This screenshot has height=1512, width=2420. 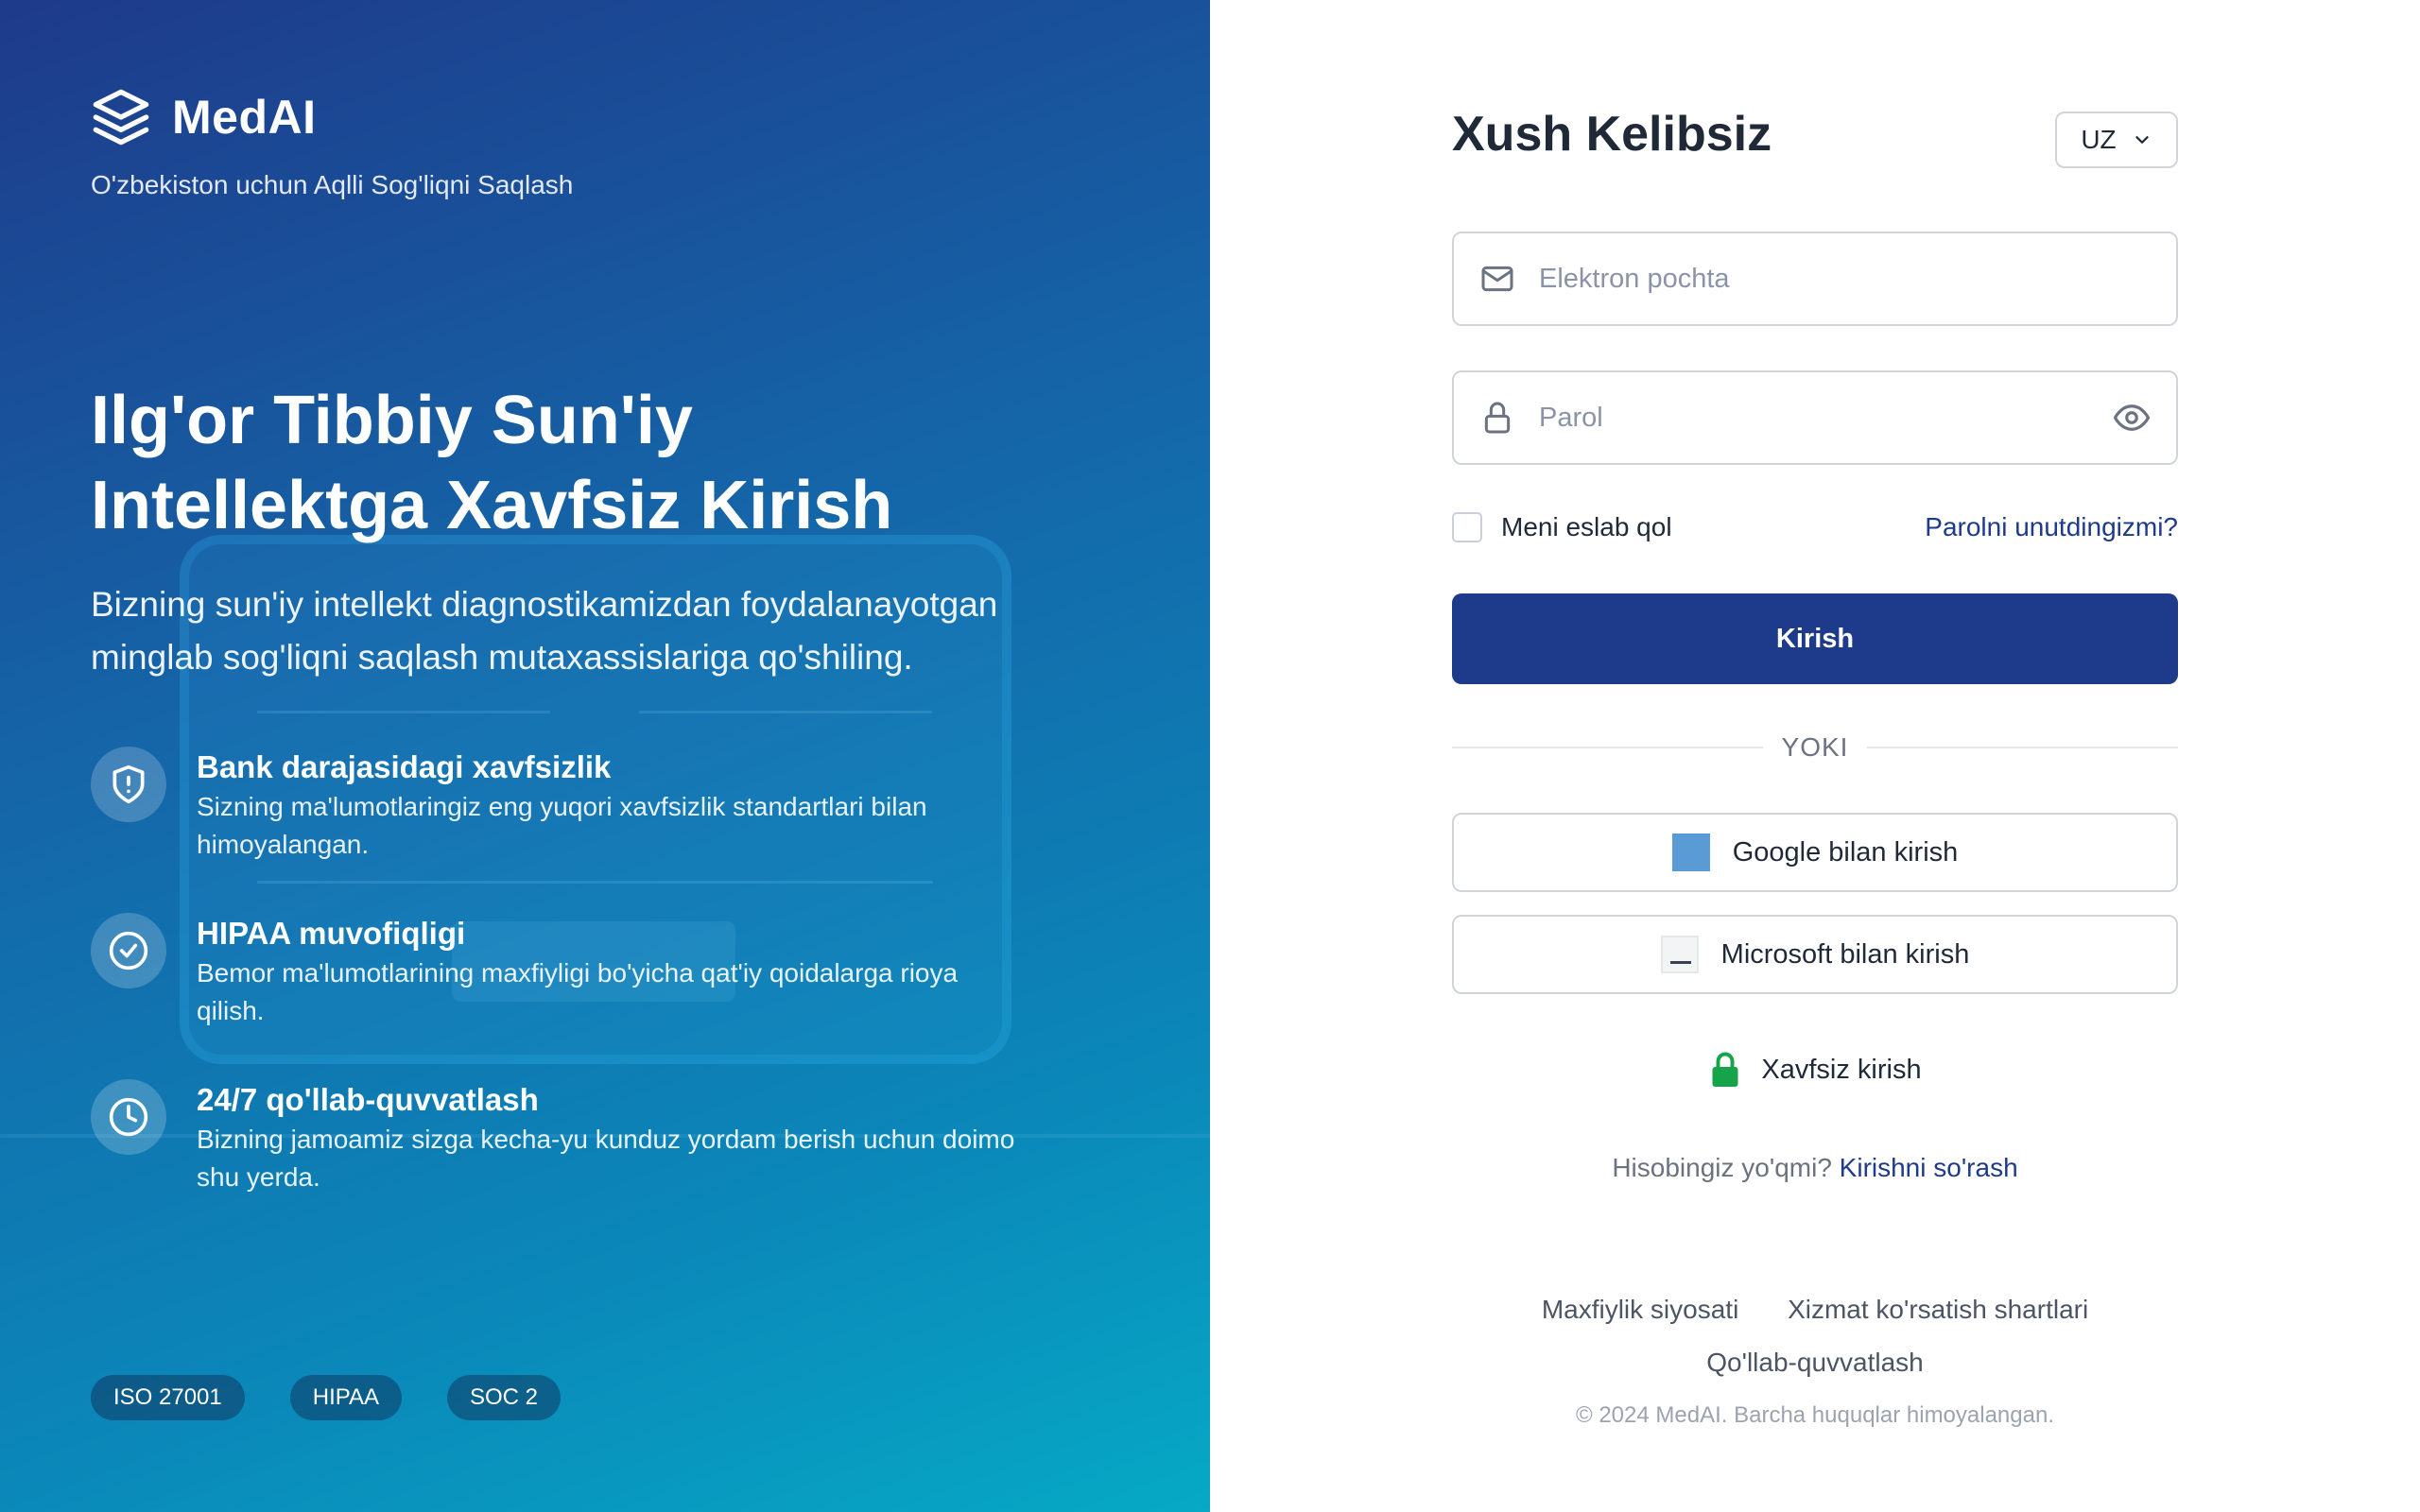 What do you see at coordinates (168, 1397) in the screenshot?
I see `badge-iso-27001: ISO 27001` at bounding box center [168, 1397].